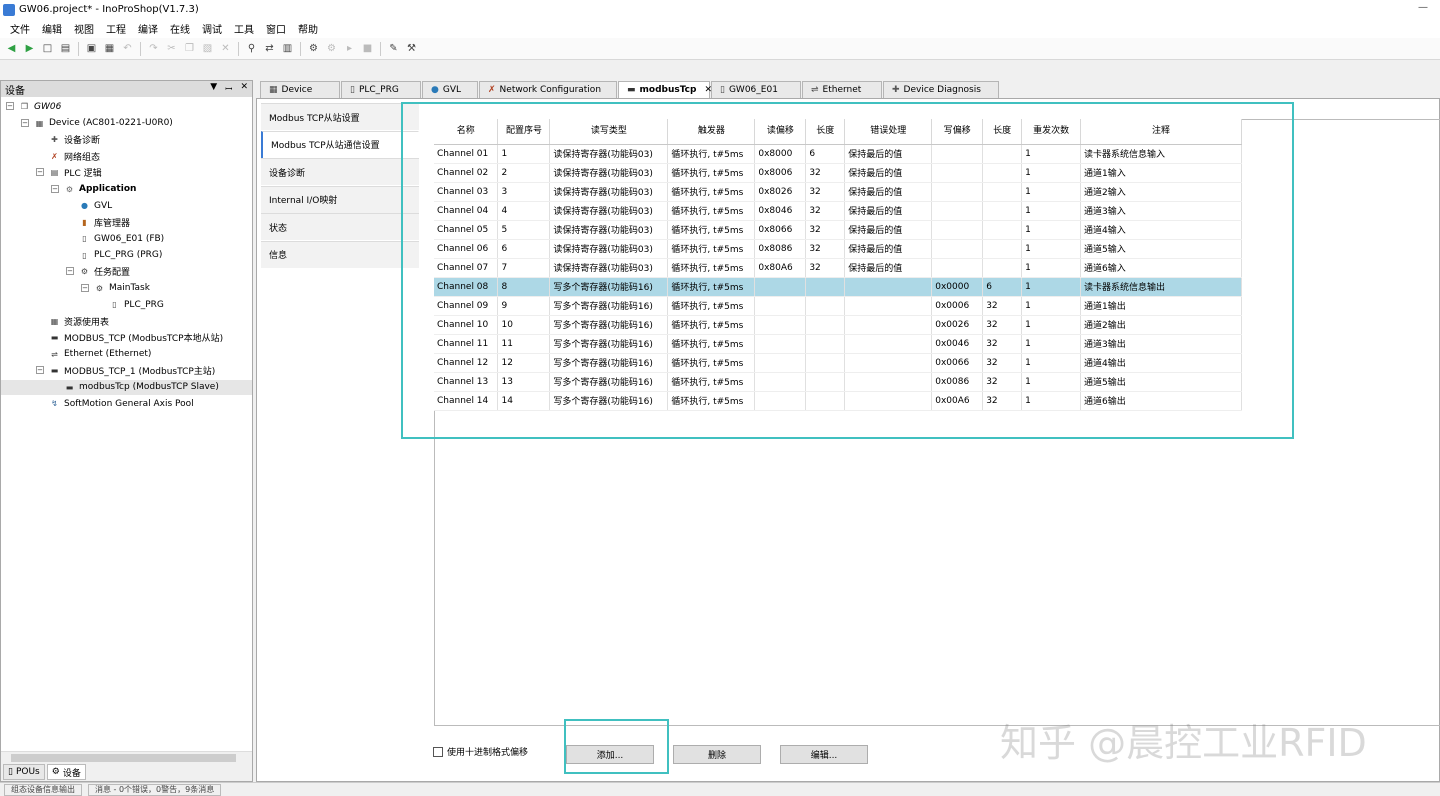 Image resolution: width=1440 pixels, height=796 pixels. What do you see at coordinates (100, 189) in the screenshot?
I see `tree-item: ⚙ Application` at bounding box center [100, 189].